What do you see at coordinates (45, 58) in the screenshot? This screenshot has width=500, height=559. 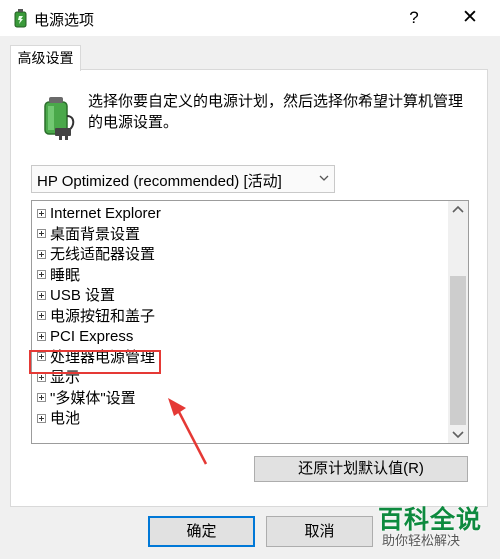 I see `tab-advanced-settings: 高级设置` at bounding box center [45, 58].